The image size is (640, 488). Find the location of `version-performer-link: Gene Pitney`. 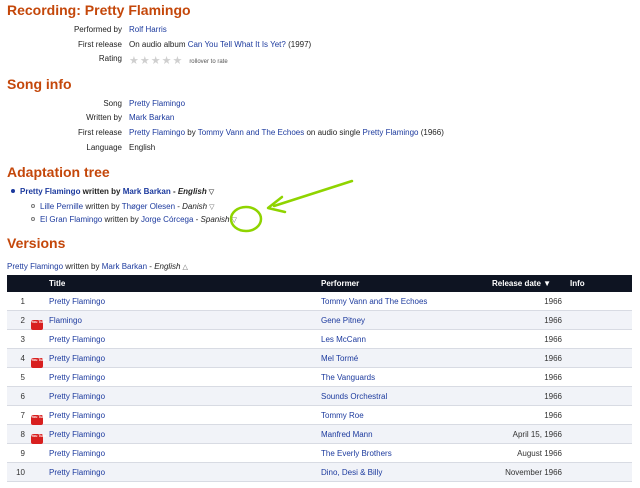

version-performer-link: Gene Pitney is located at coordinates (343, 320).